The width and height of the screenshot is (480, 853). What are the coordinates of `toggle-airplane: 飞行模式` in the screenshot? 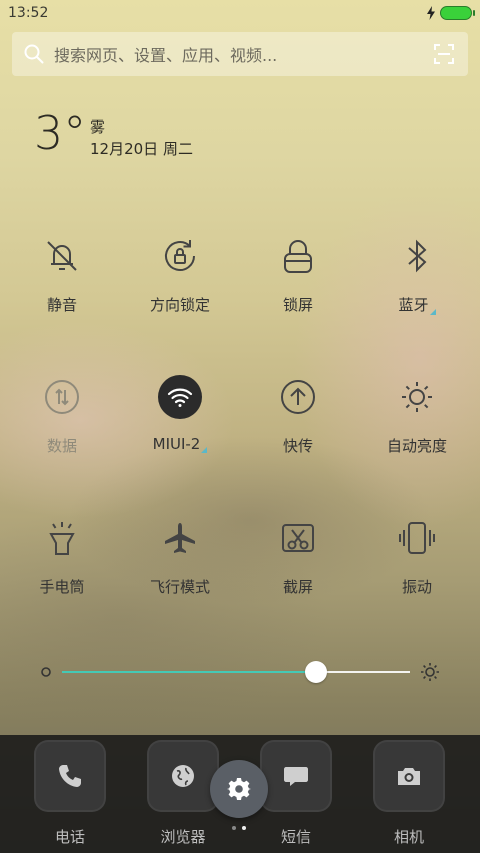 It's located at (180, 555).